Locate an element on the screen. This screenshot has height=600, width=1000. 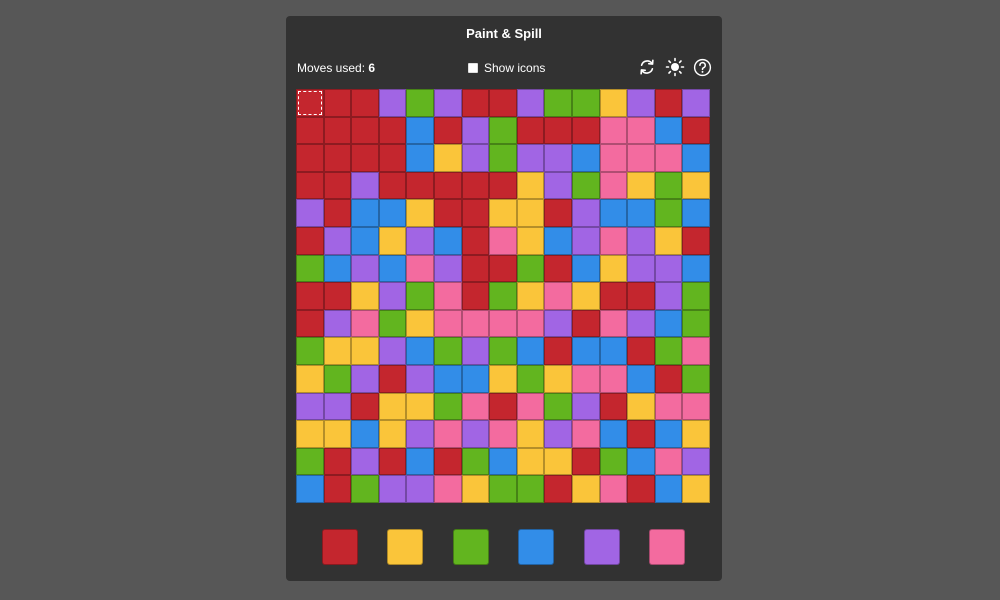
help-button is located at coordinates (702, 67).